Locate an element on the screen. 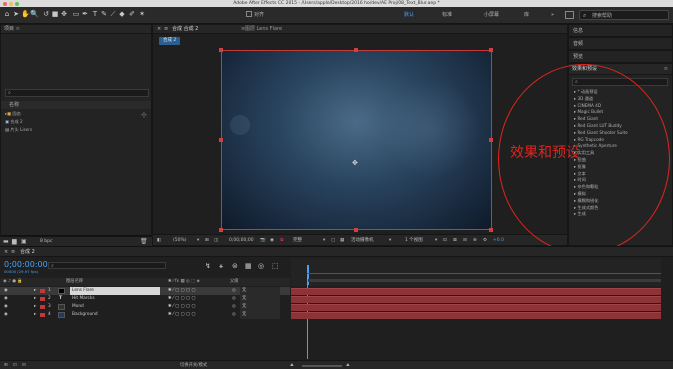 The height and width of the screenshot is (369, 673). interpret-footage-icon: ▬ is located at coordinates (6, 241).